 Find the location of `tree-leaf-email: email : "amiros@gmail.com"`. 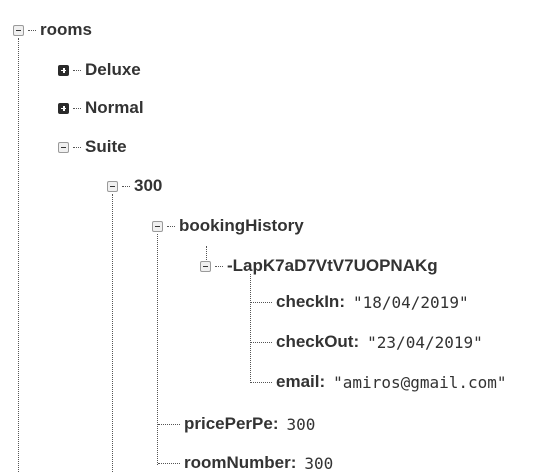

tree-leaf-email: email : "amiros@gmail.com" is located at coordinates (391, 382).